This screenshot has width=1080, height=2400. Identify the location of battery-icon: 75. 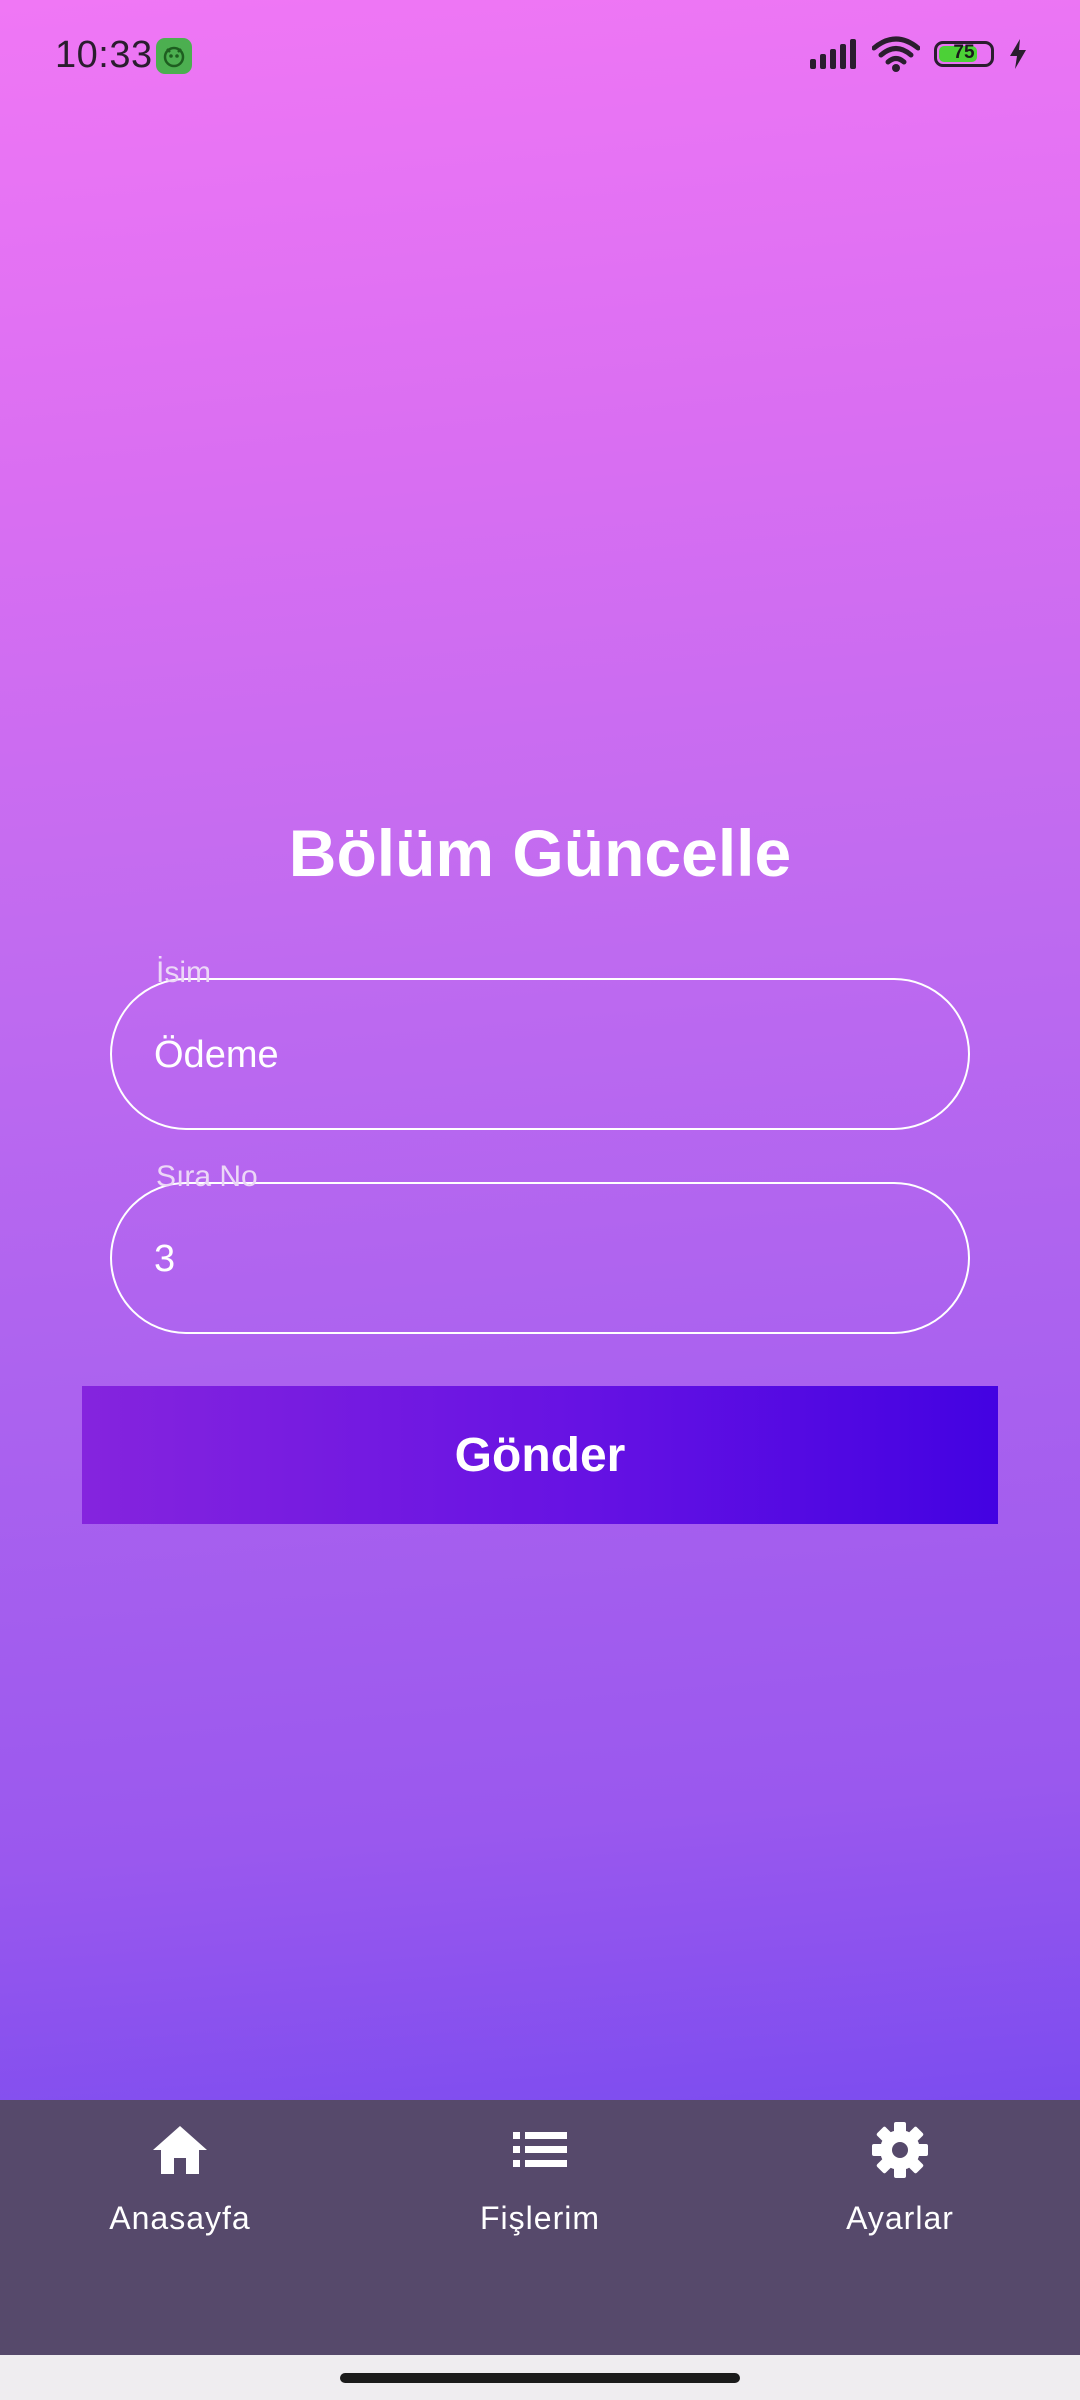
(964, 54).